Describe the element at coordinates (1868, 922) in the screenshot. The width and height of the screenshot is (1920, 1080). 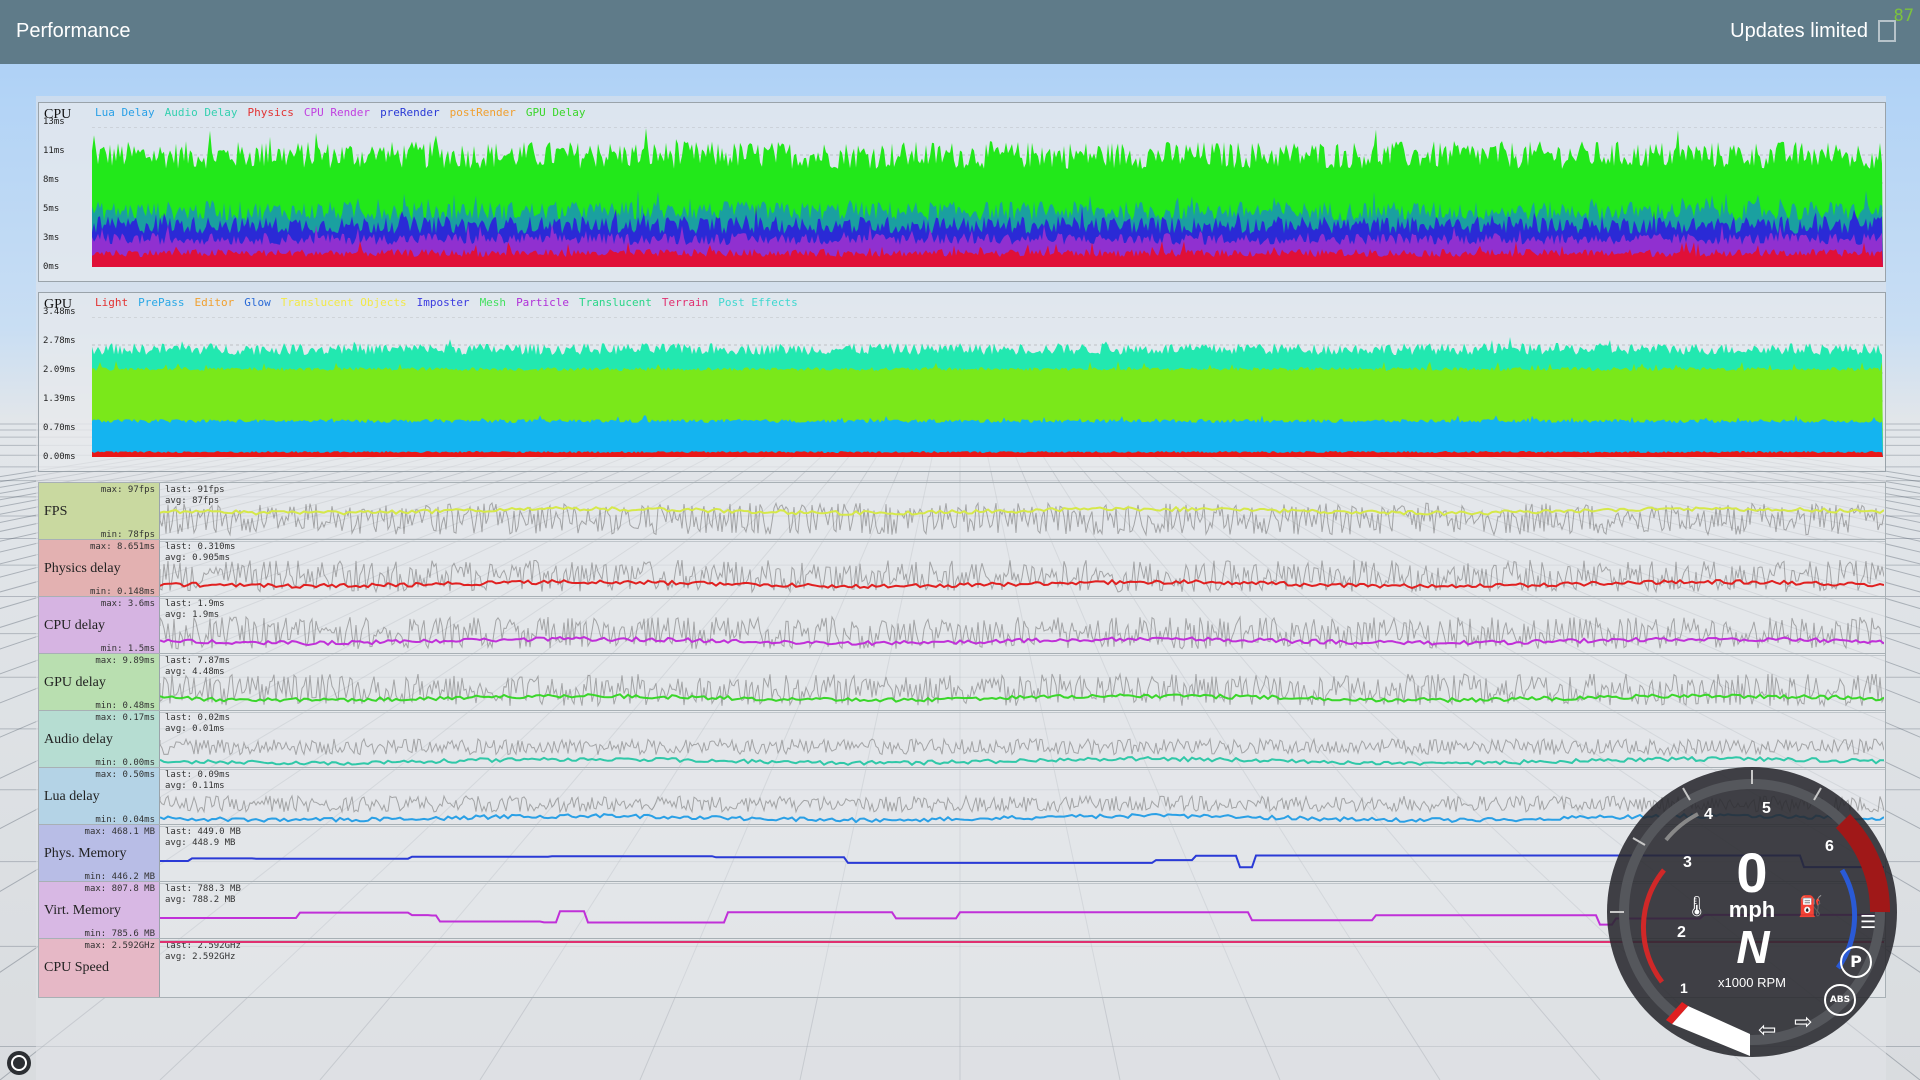
I see `headlight-icon: ☰` at that location.